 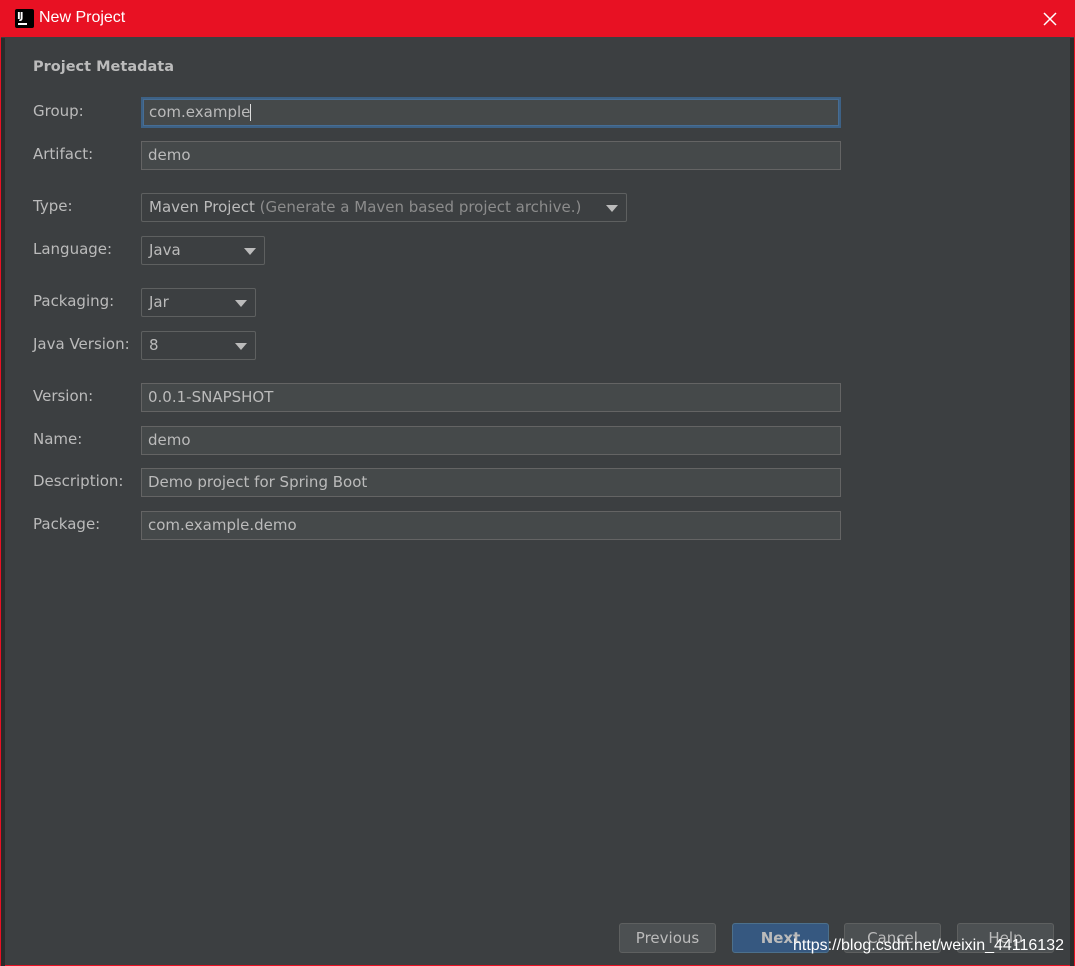 I want to click on description-input: Demo project for Spring Boot, so click(x=491, y=482).